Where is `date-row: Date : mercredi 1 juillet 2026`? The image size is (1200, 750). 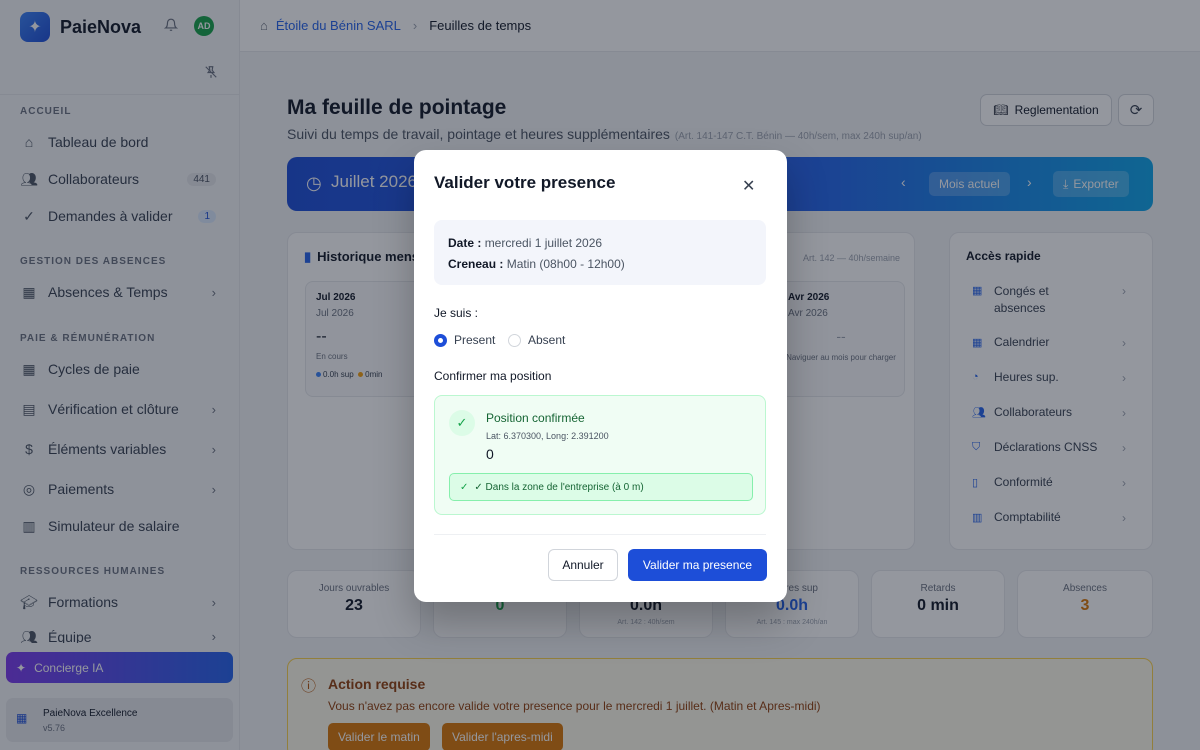 date-row: Date : mercredi 1 juillet 2026 is located at coordinates (525, 243).